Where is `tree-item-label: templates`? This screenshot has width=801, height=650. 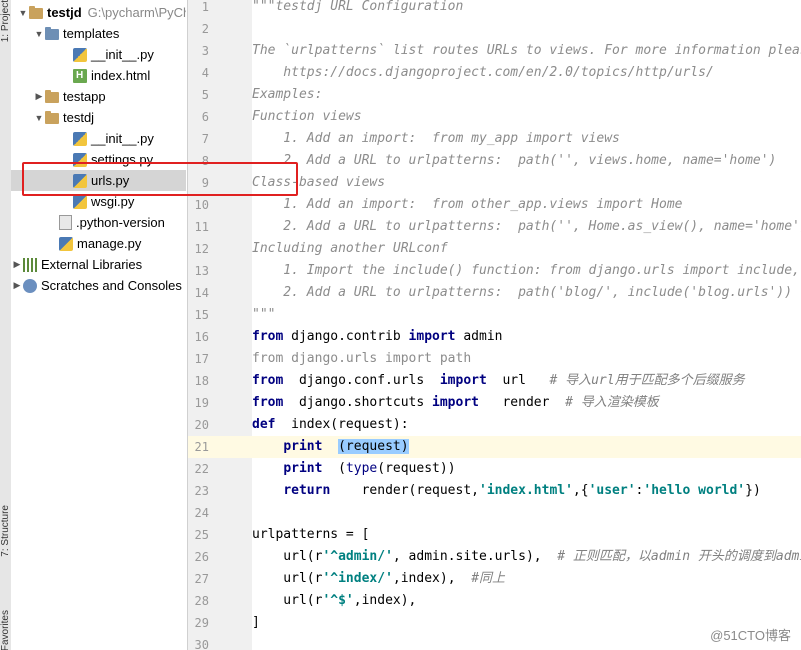
tree-item-label: templates is located at coordinates (91, 33).